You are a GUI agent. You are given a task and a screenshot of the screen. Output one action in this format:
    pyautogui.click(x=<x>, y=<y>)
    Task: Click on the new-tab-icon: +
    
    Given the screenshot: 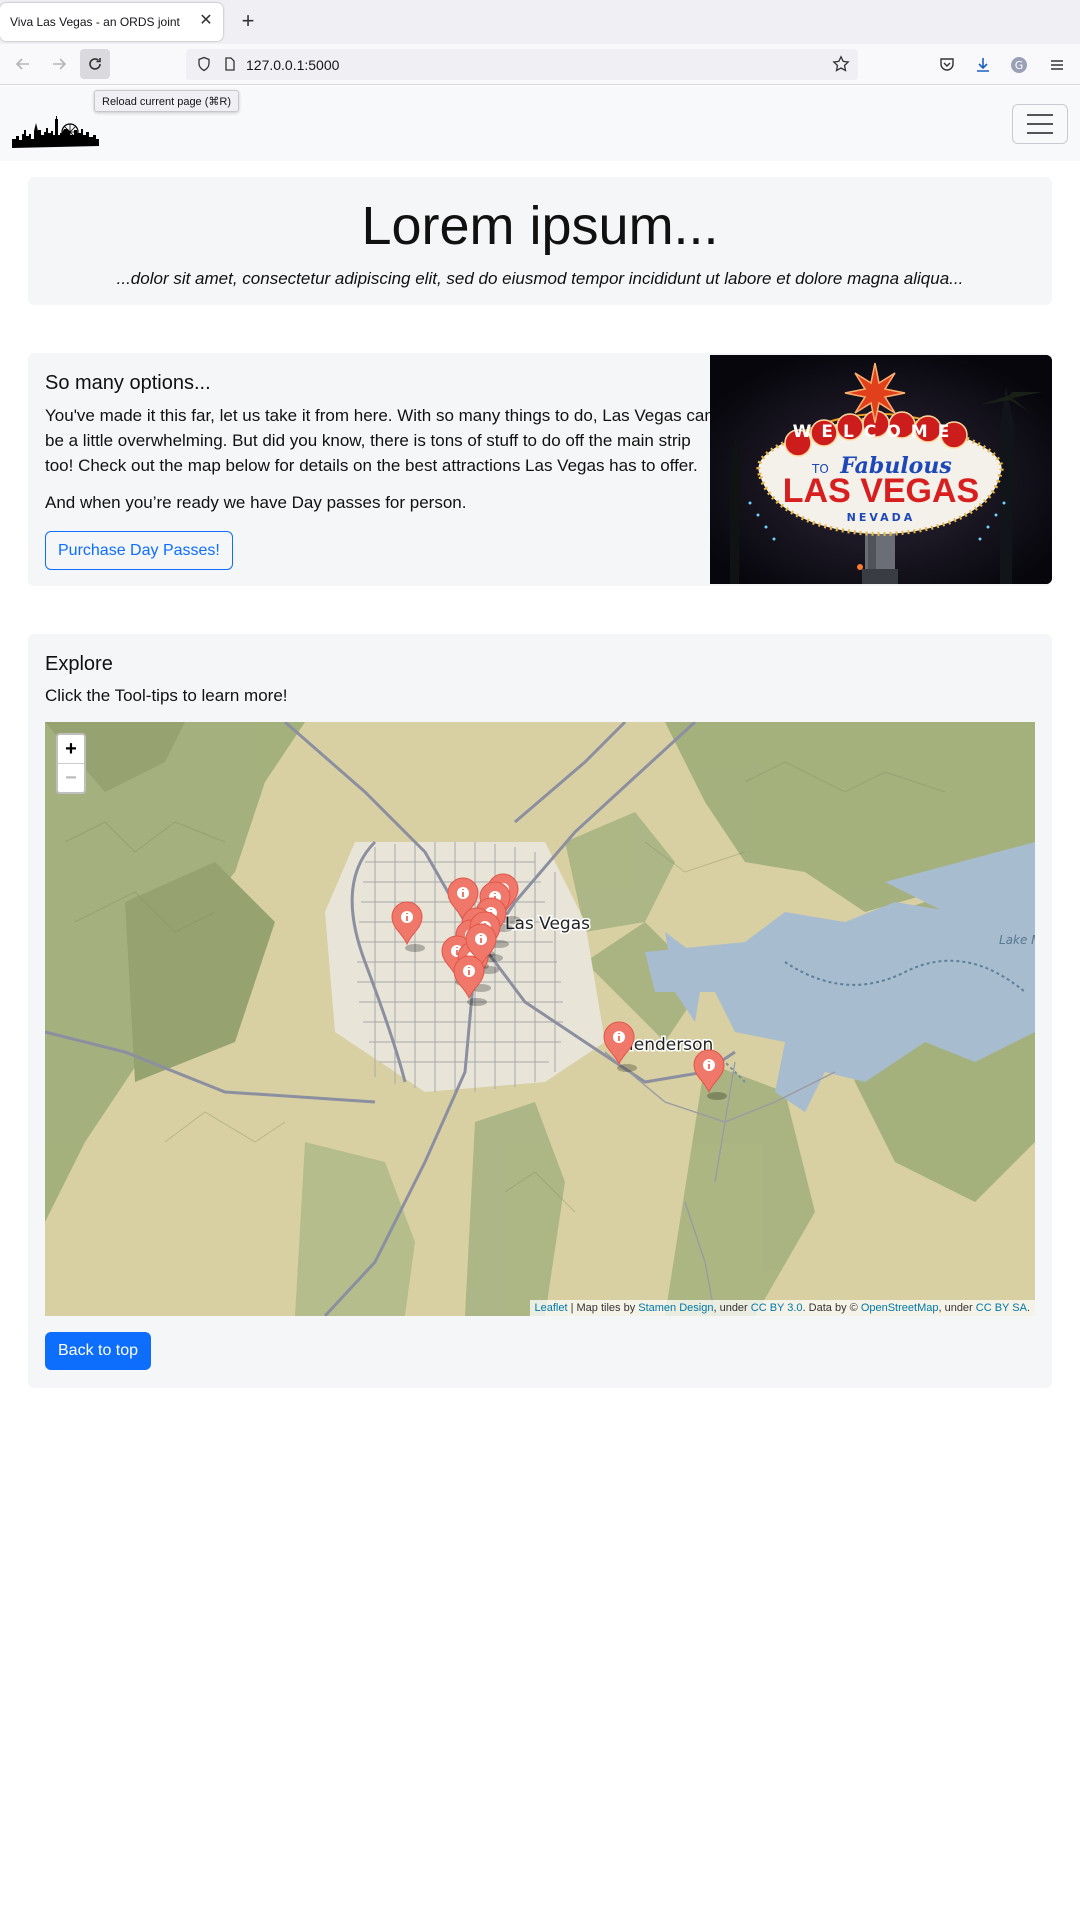 What is the action you would take?
    pyautogui.click(x=248, y=22)
    